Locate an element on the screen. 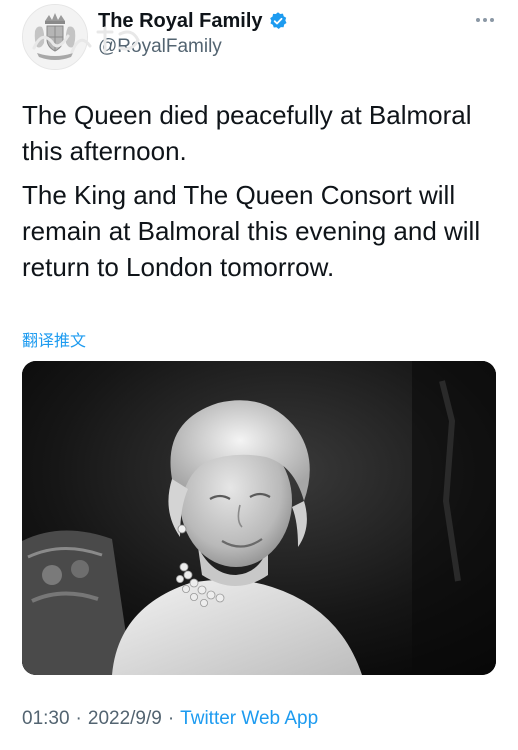 The width and height of the screenshot is (518, 750). author-handle: @RoyalFamily is located at coordinates (160, 47).